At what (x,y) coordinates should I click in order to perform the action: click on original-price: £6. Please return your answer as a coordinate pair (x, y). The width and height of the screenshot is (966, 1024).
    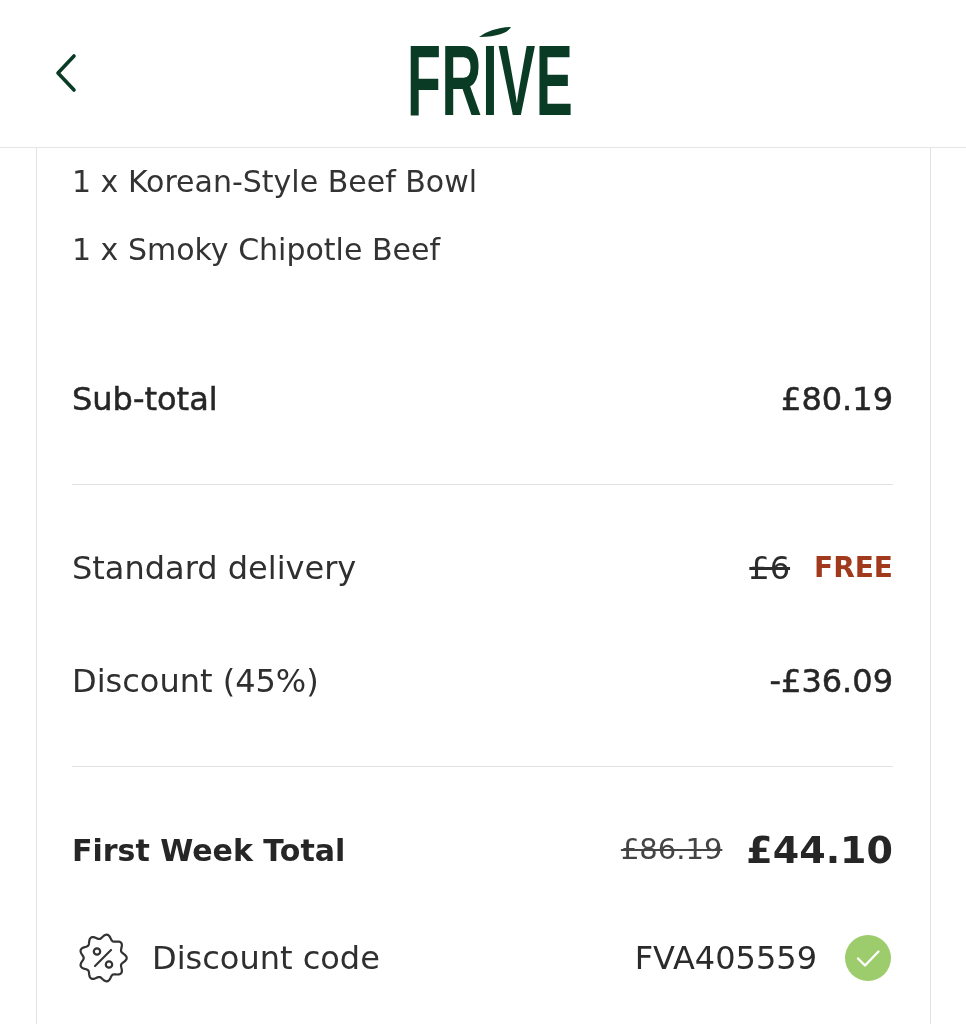
    Looking at the image, I should click on (770, 568).